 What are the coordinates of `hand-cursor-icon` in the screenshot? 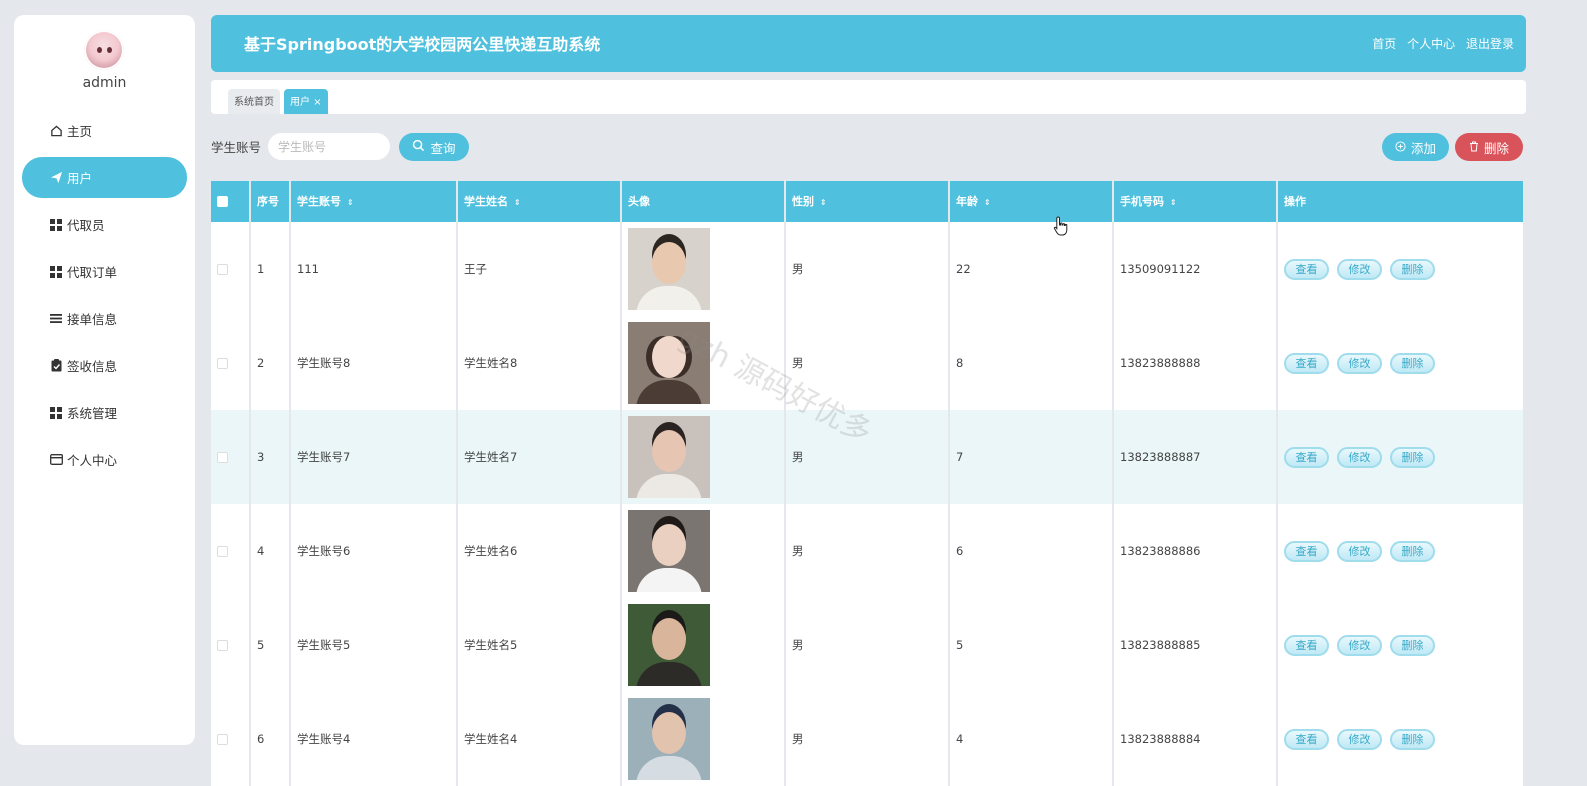 It's located at (1061, 228).